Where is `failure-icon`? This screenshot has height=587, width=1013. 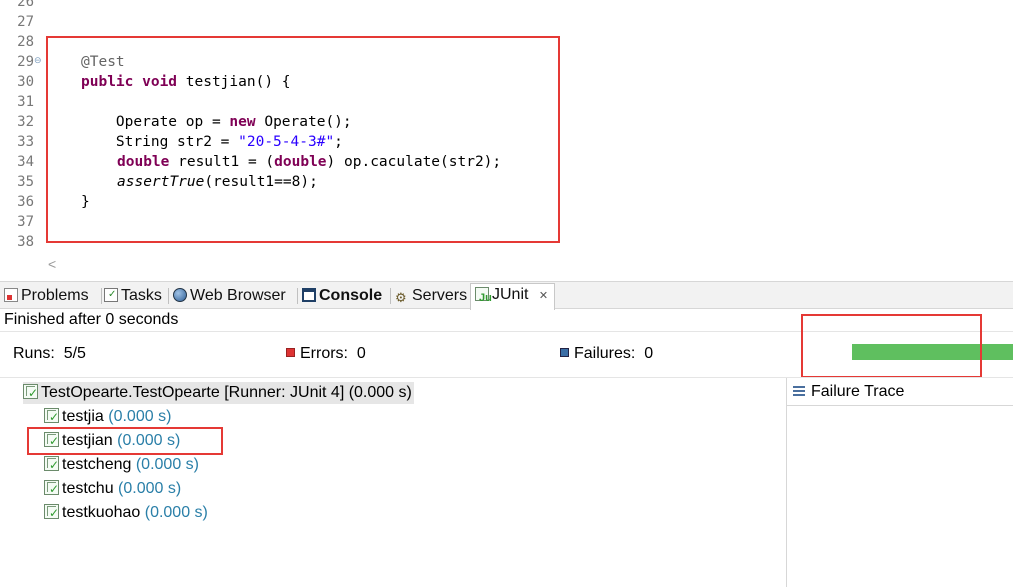 failure-icon is located at coordinates (564, 352).